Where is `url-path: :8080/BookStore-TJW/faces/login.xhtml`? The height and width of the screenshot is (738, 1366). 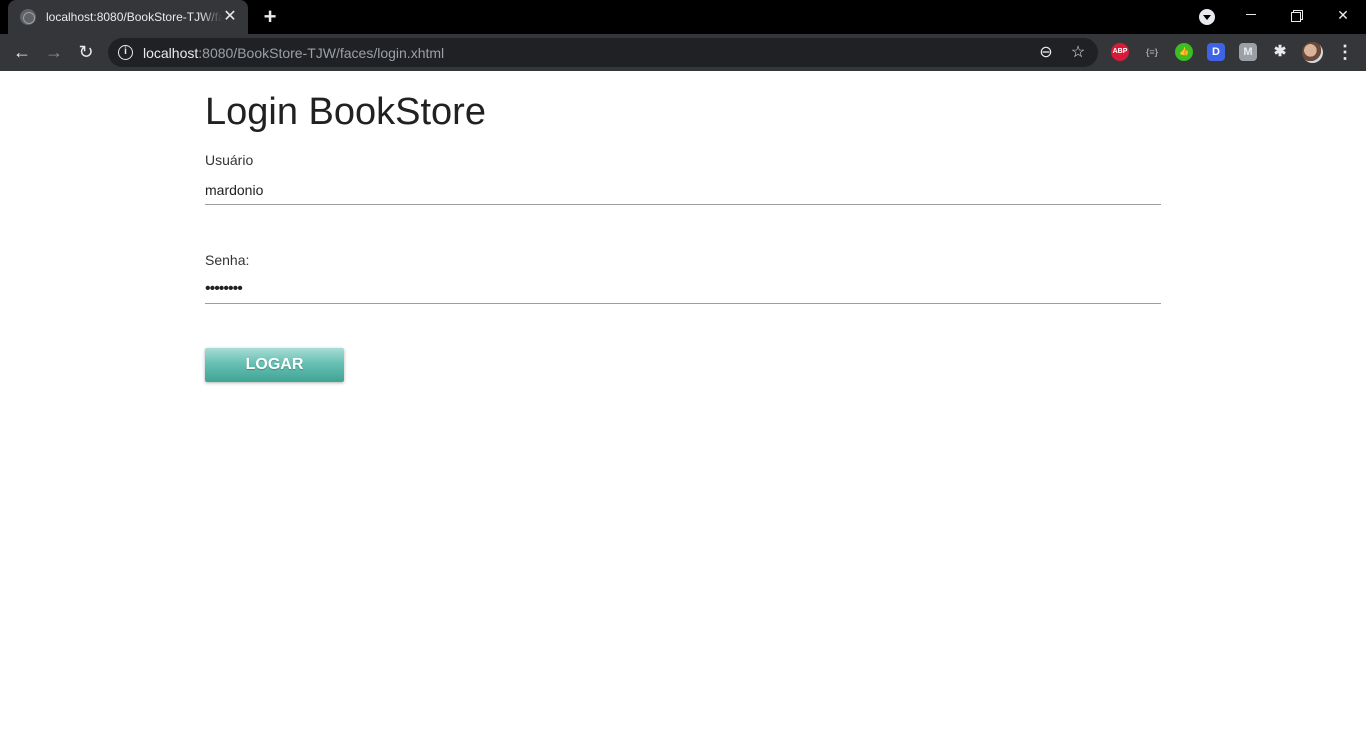
url-path: :8080/BookStore-TJW/faces/login.xhtml is located at coordinates (321, 52).